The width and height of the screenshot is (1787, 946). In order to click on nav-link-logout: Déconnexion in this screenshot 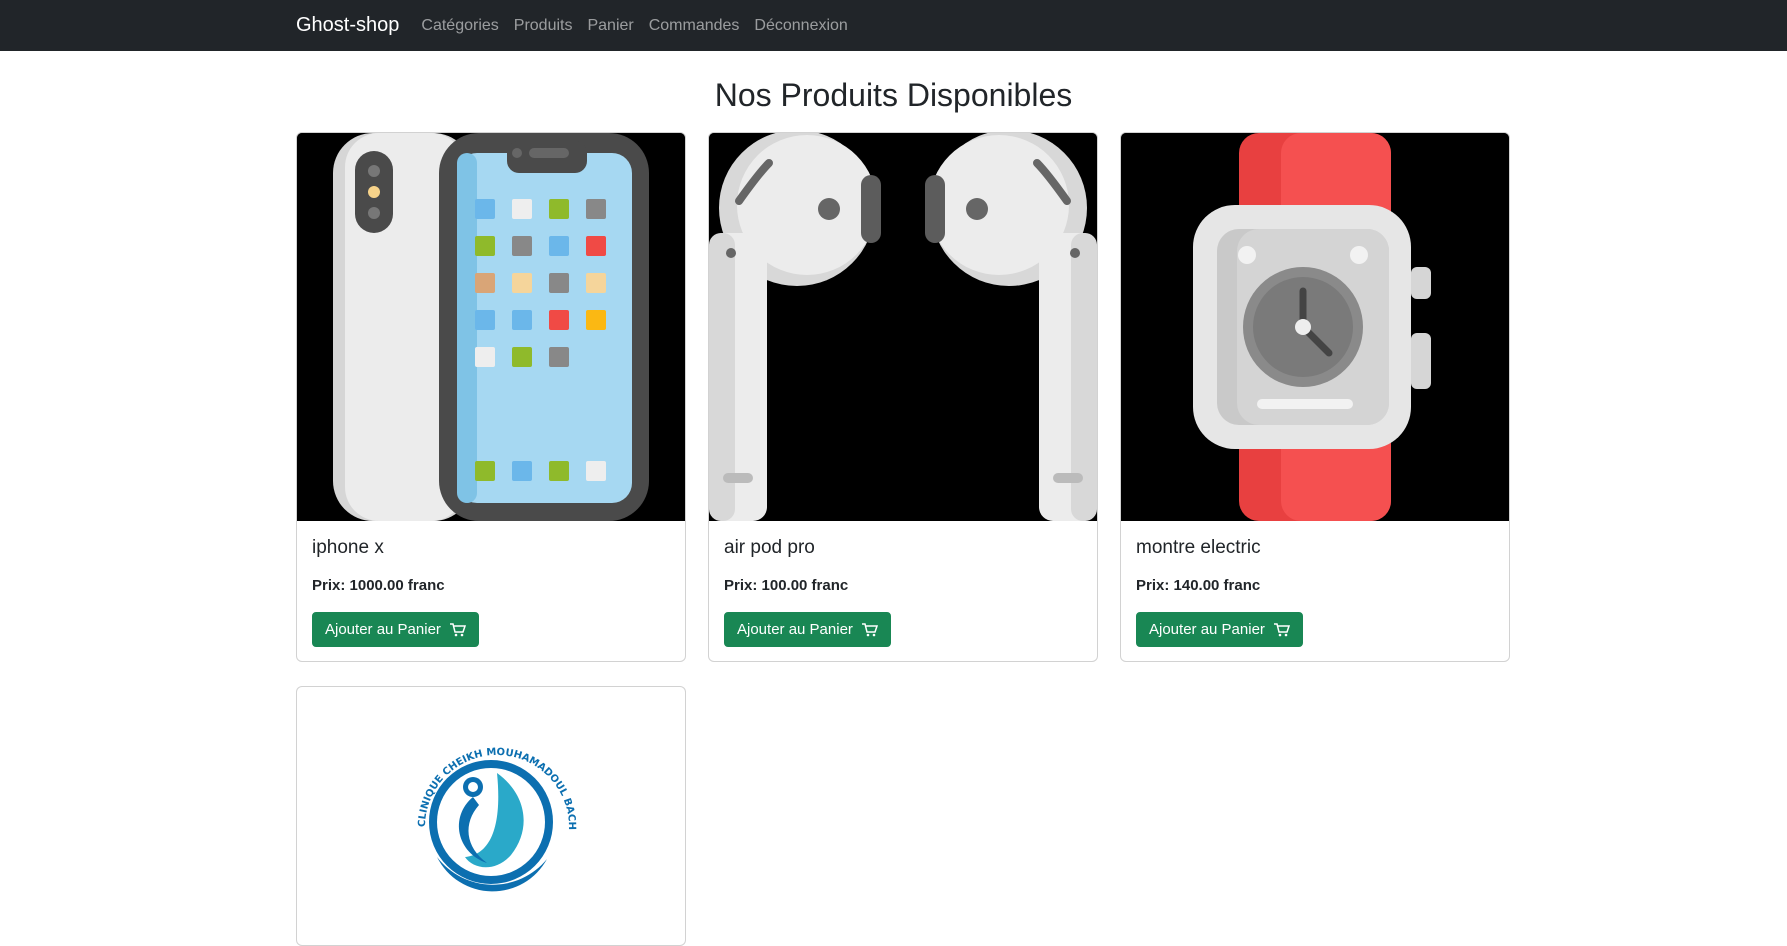, I will do `click(800, 26)`.